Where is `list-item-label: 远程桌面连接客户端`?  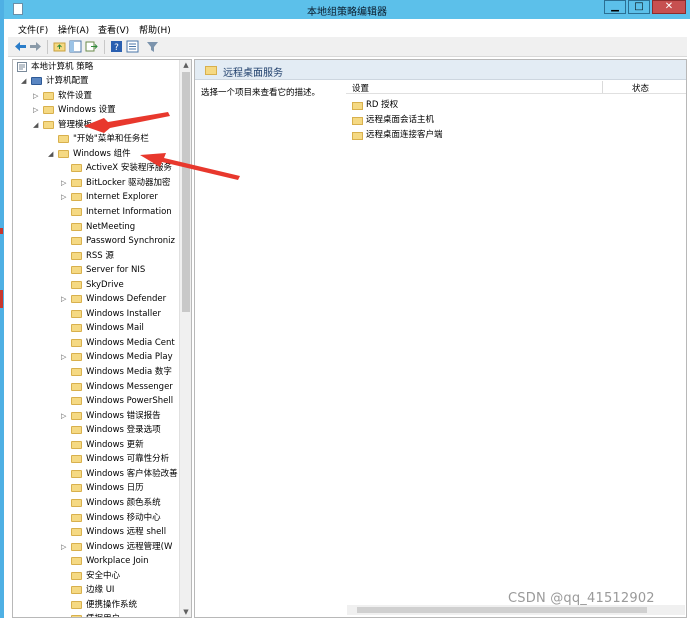 list-item-label: 远程桌面连接客户端 is located at coordinates (404, 135).